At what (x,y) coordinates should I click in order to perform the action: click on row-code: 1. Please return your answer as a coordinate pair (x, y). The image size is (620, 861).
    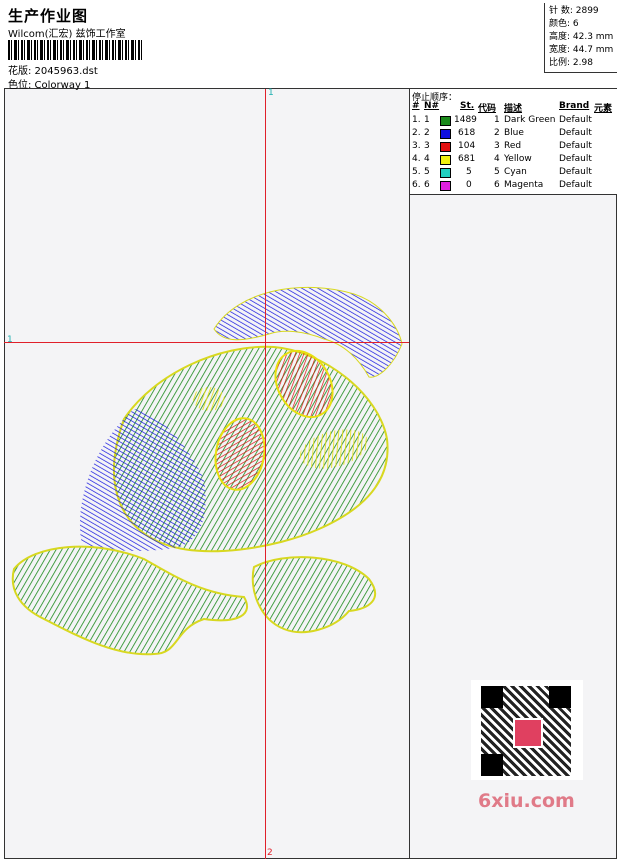
    Looking at the image, I should click on (497, 120).